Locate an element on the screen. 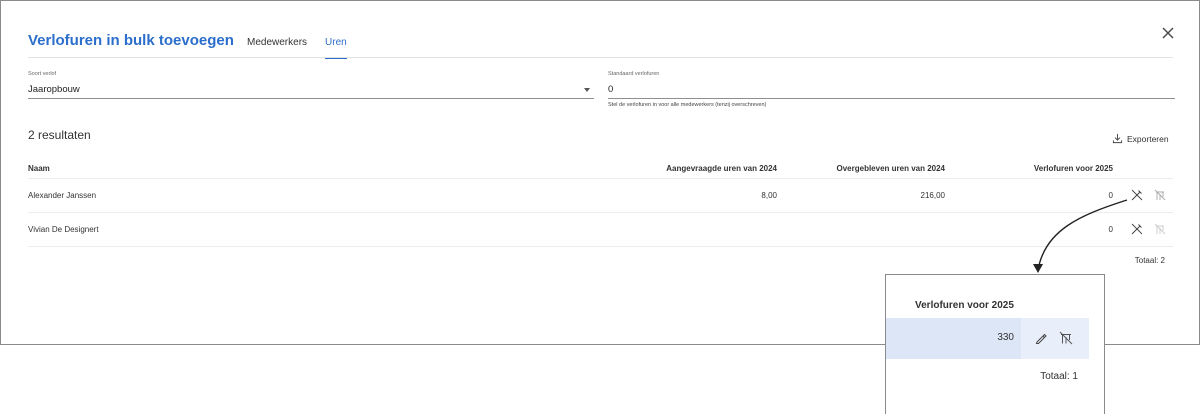 Image resolution: width=1200 pixels, height=414 pixels. tab-medewerkers: Medewerkers is located at coordinates (277, 48).